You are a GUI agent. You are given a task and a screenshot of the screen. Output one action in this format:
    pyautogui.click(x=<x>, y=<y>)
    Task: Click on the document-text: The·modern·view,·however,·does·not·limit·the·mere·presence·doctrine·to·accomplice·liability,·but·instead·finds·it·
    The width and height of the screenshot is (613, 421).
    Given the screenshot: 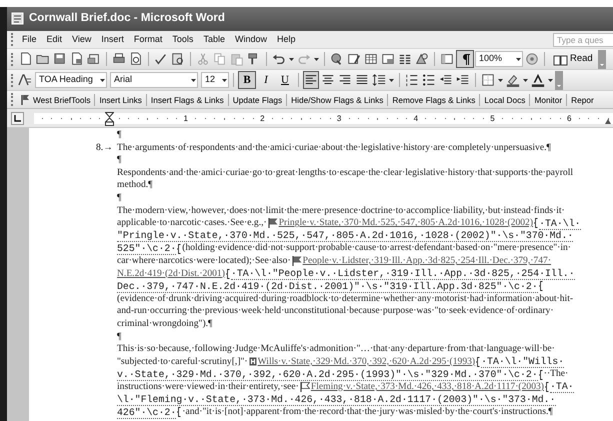 What is the action you would take?
    pyautogui.click(x=341, y=211)
    